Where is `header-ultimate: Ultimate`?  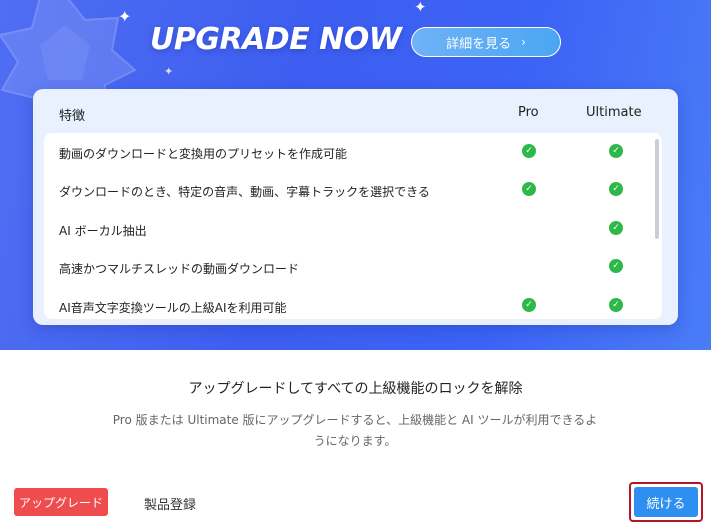 header-ultimate: Ultimate is located at coordinates (614, 112).